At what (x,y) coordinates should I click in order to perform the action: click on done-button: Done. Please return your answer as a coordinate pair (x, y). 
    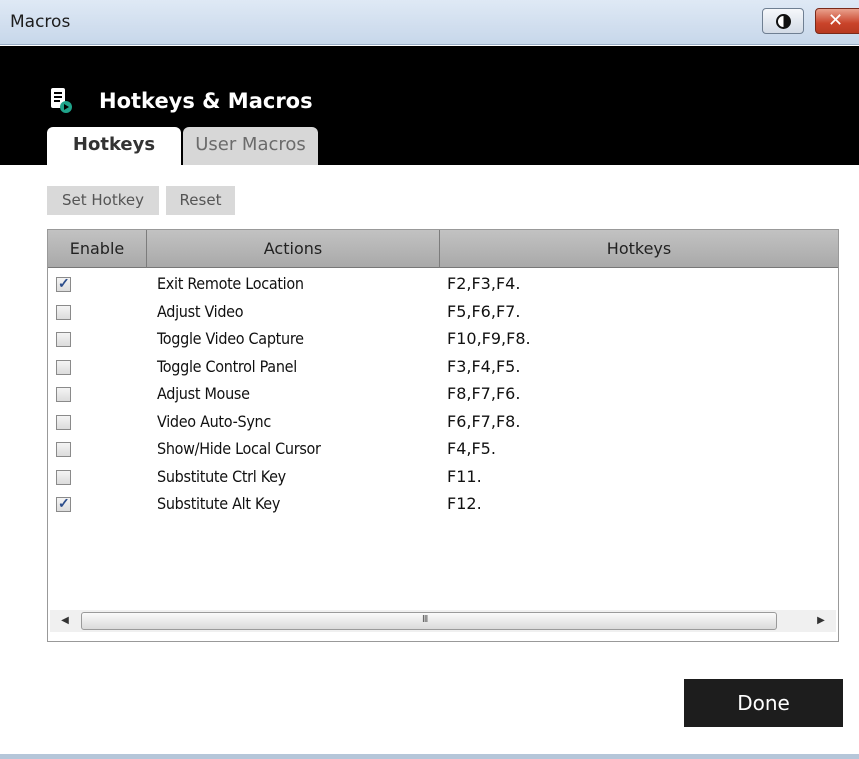
    Looking at the image, I should click on (763, 703).